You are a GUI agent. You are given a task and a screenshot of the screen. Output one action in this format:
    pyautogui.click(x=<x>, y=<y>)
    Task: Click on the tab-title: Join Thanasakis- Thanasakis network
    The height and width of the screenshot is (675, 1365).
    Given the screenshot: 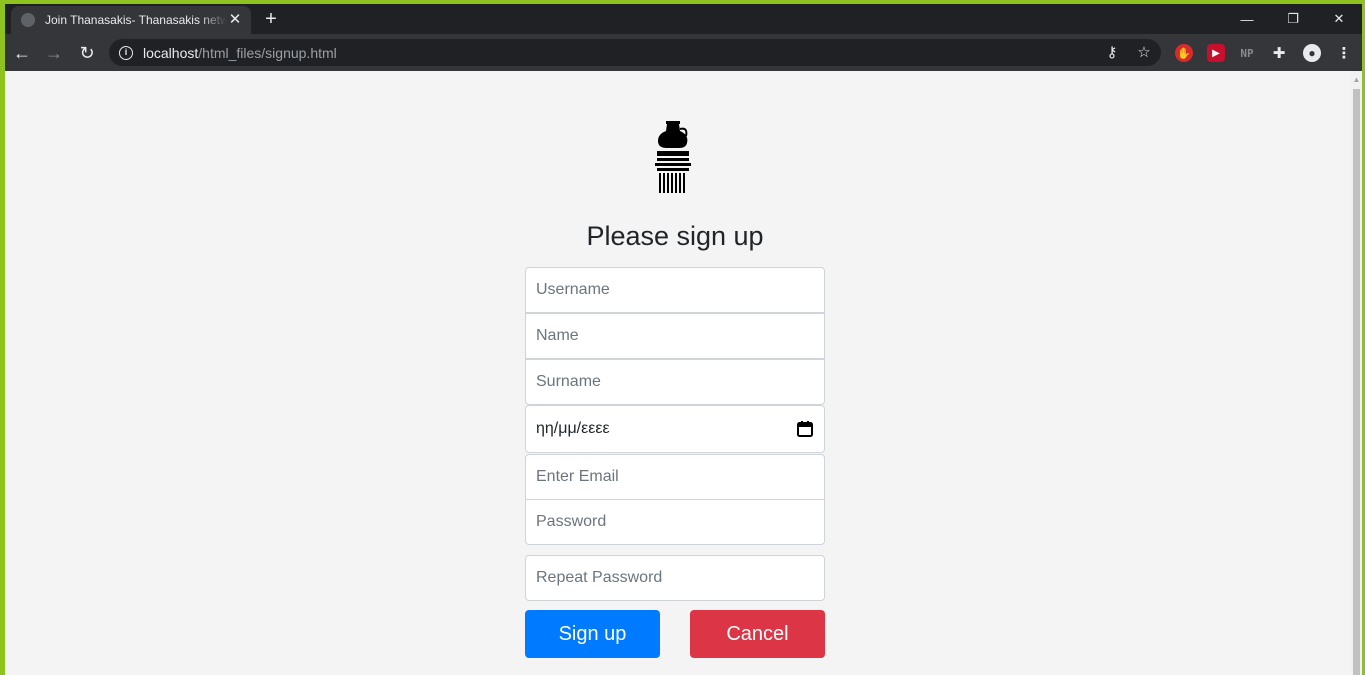 What is the action you would take?
    pyautogui.click(x=136, y=20)
    